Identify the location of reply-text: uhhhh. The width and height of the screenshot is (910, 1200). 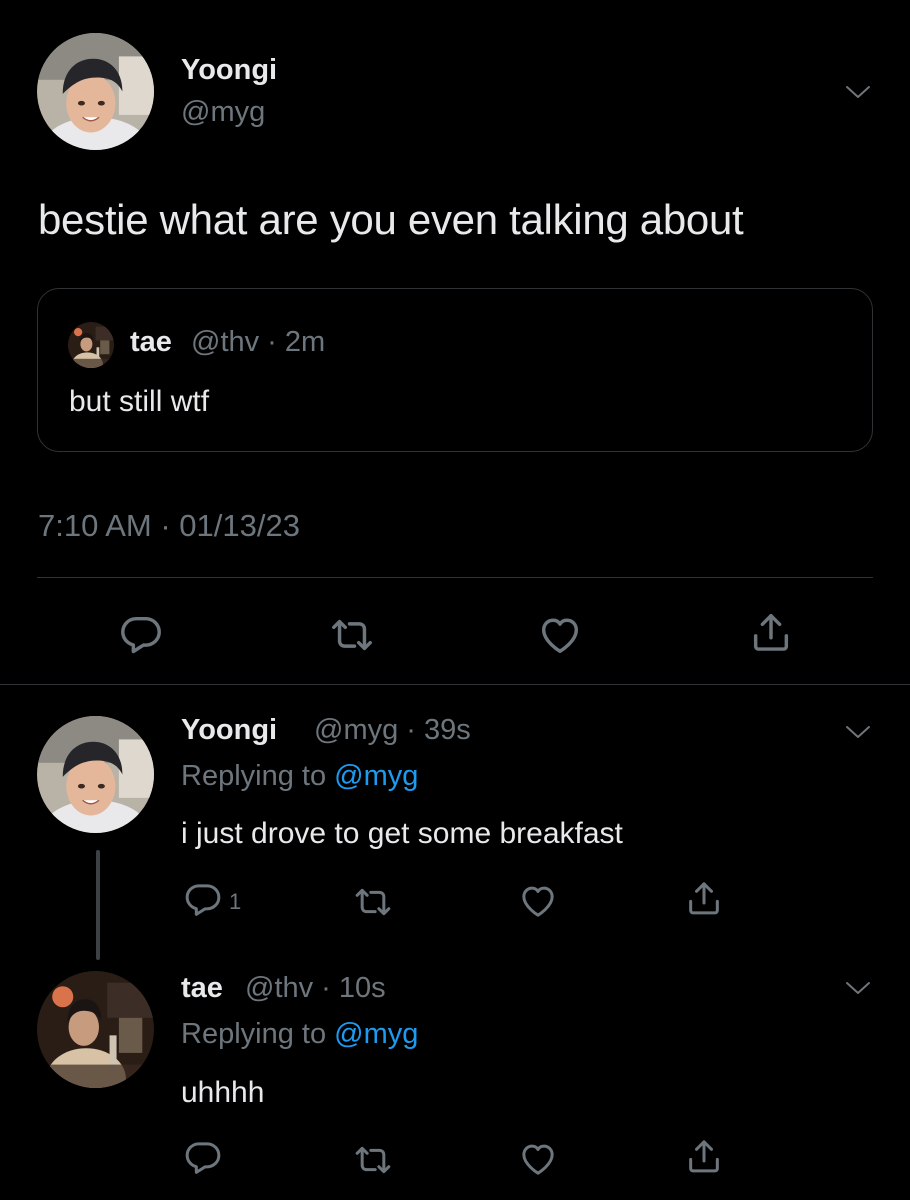
(223, 1092).